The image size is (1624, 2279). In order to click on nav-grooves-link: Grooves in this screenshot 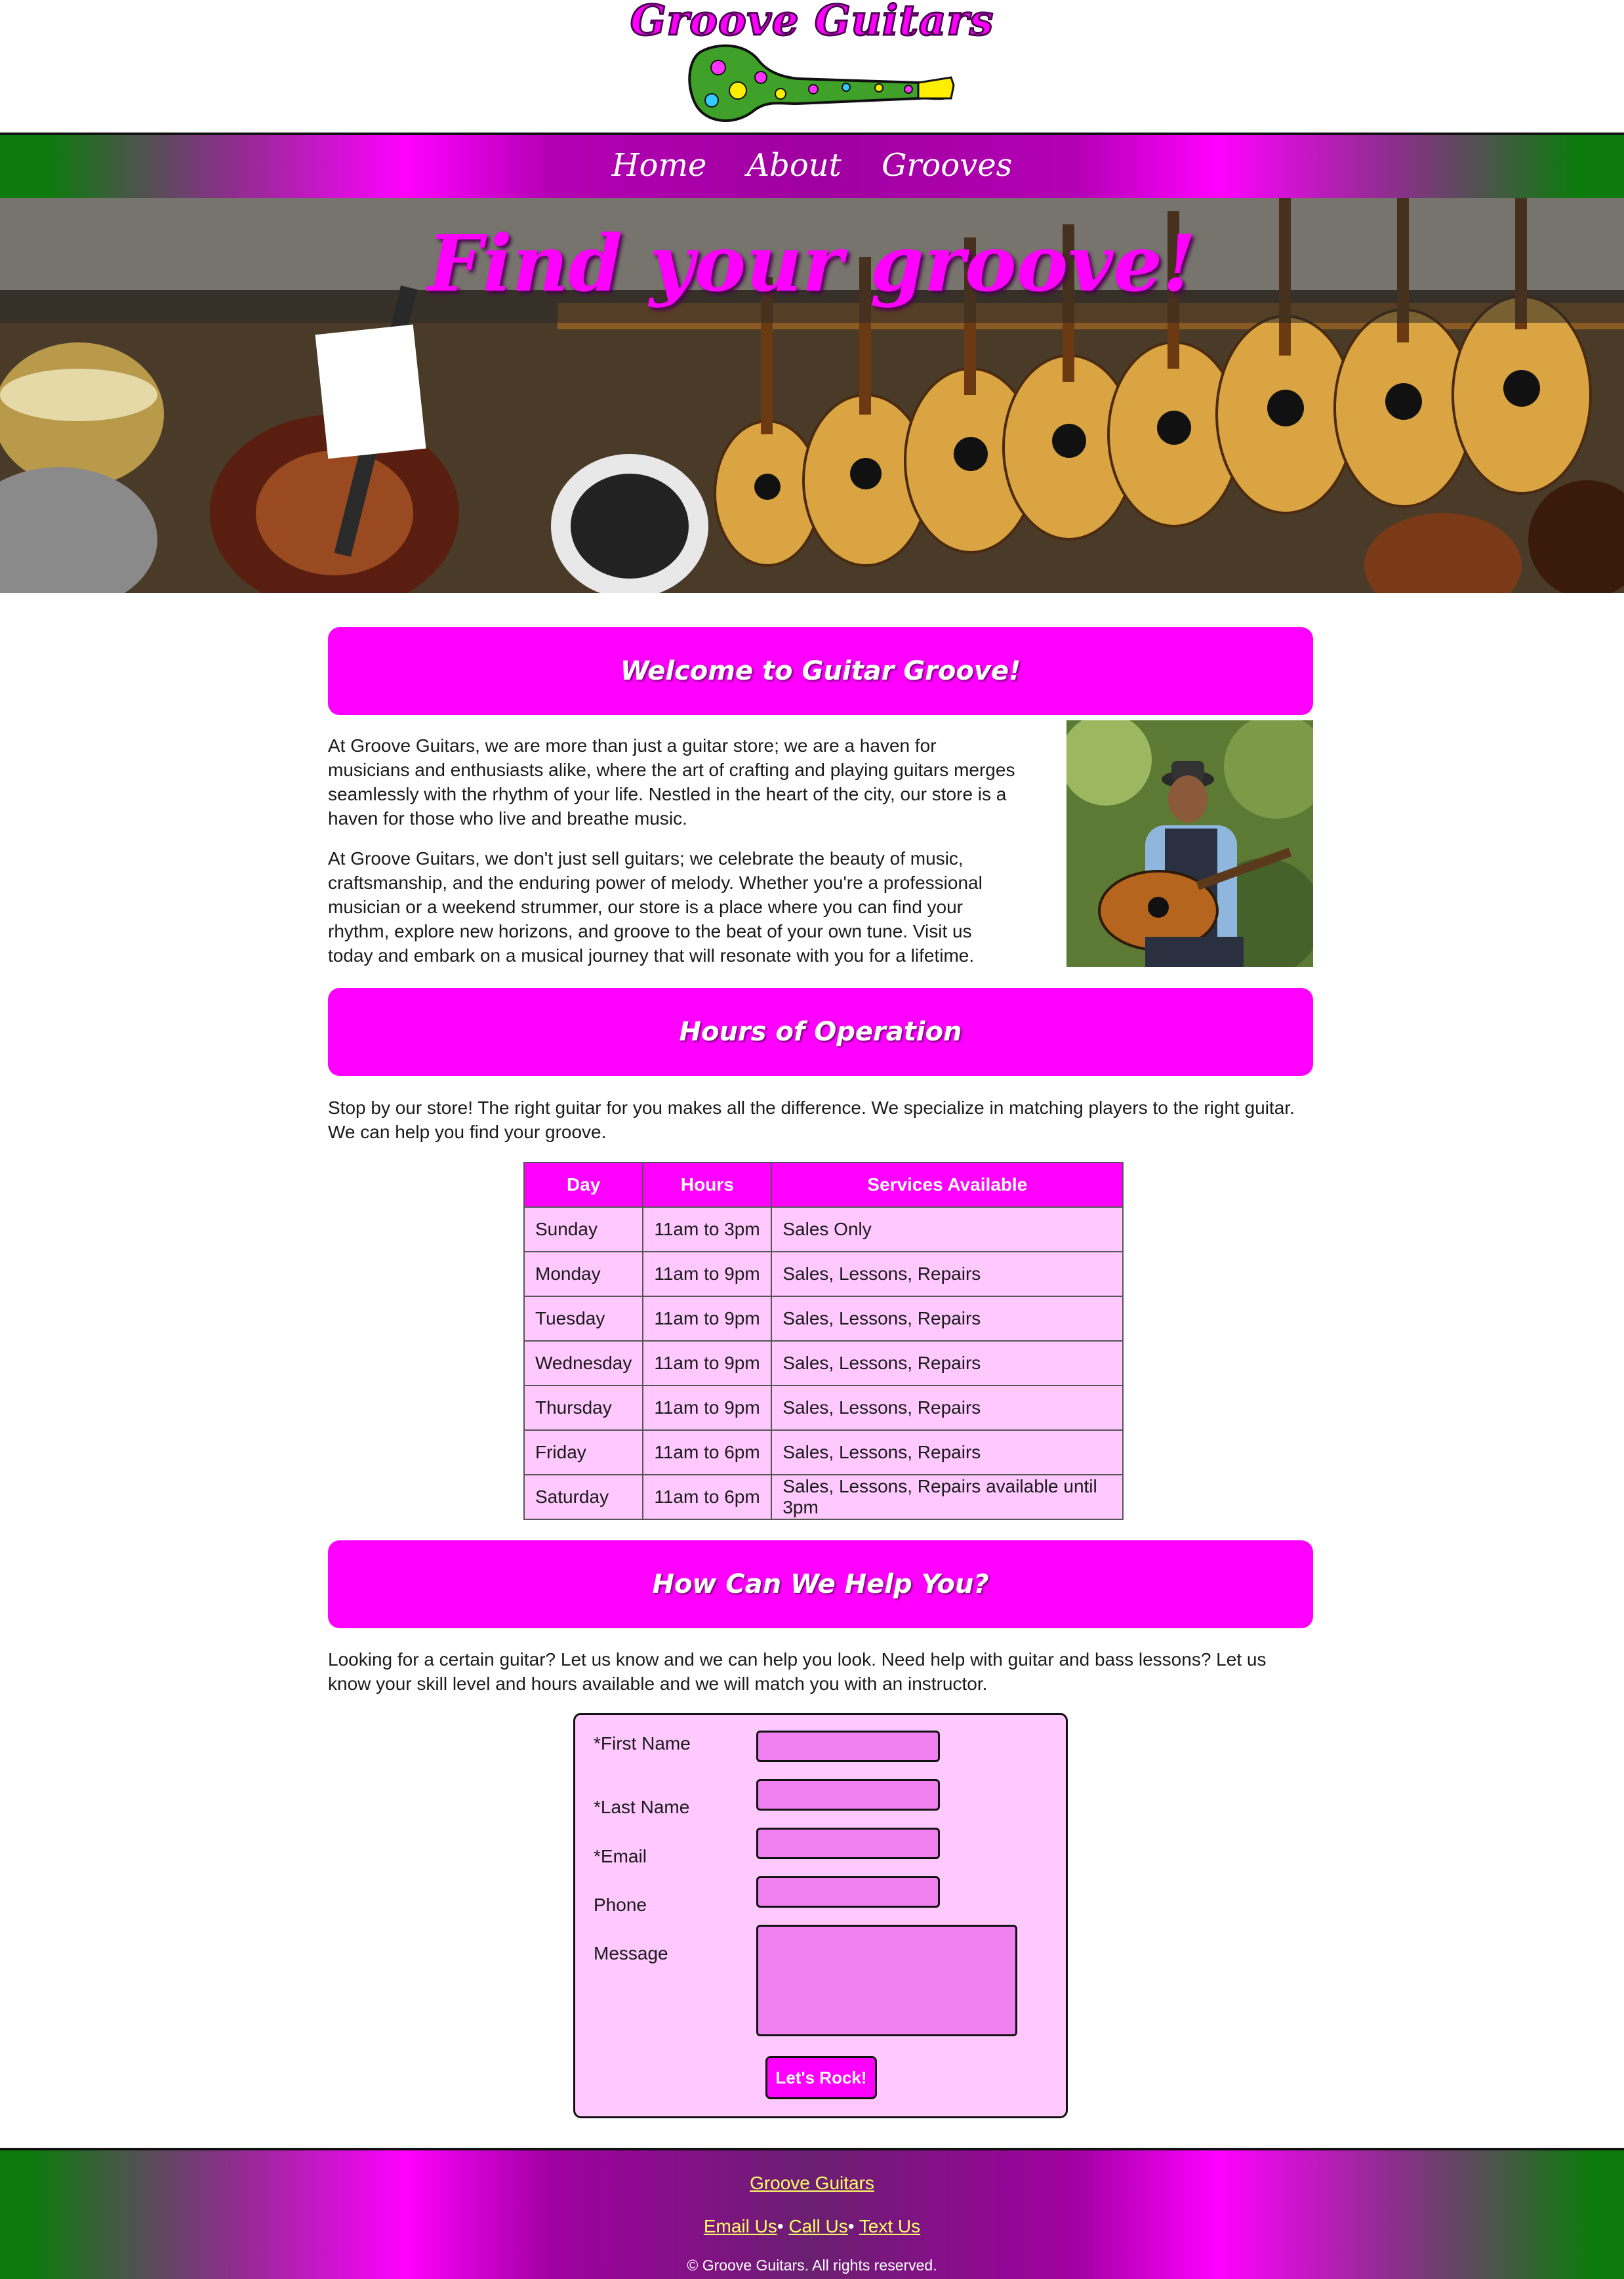, I will do `click(947, 165)`.